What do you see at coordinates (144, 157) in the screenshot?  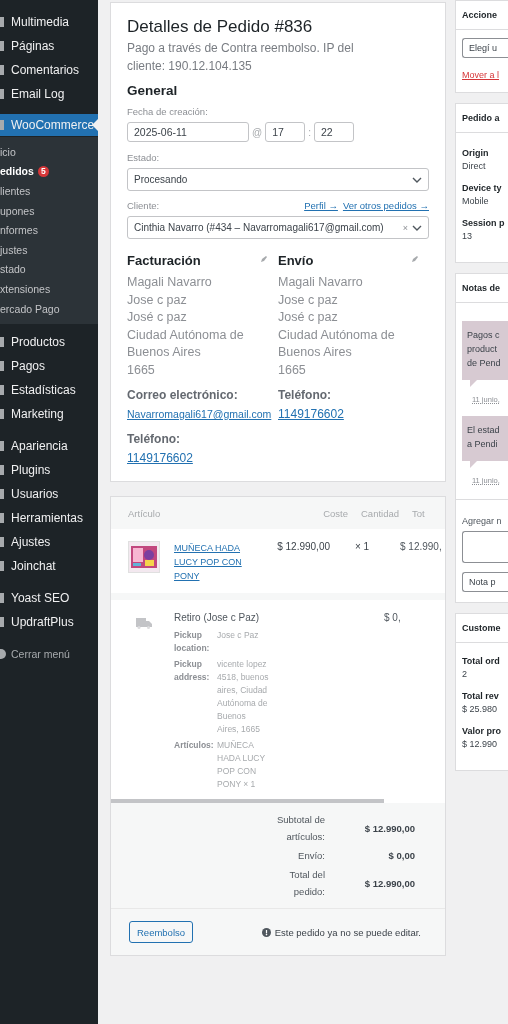 I see `field-label: Estado:` at bounding box center [144, 157].